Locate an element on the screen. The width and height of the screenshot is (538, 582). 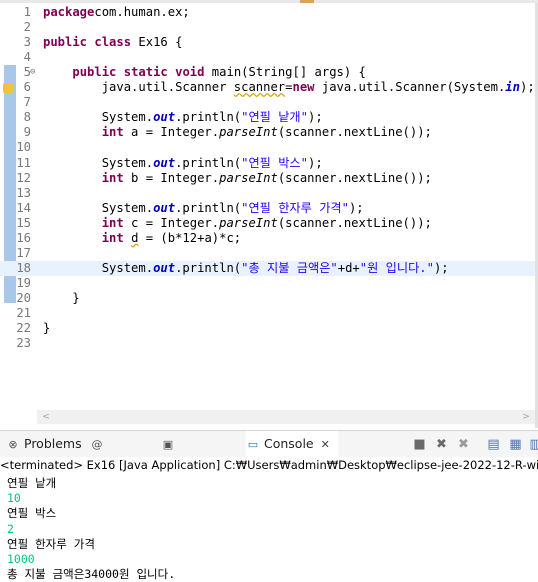
code-token: "총 지불 금액은" is located at coordinates (289, 267).